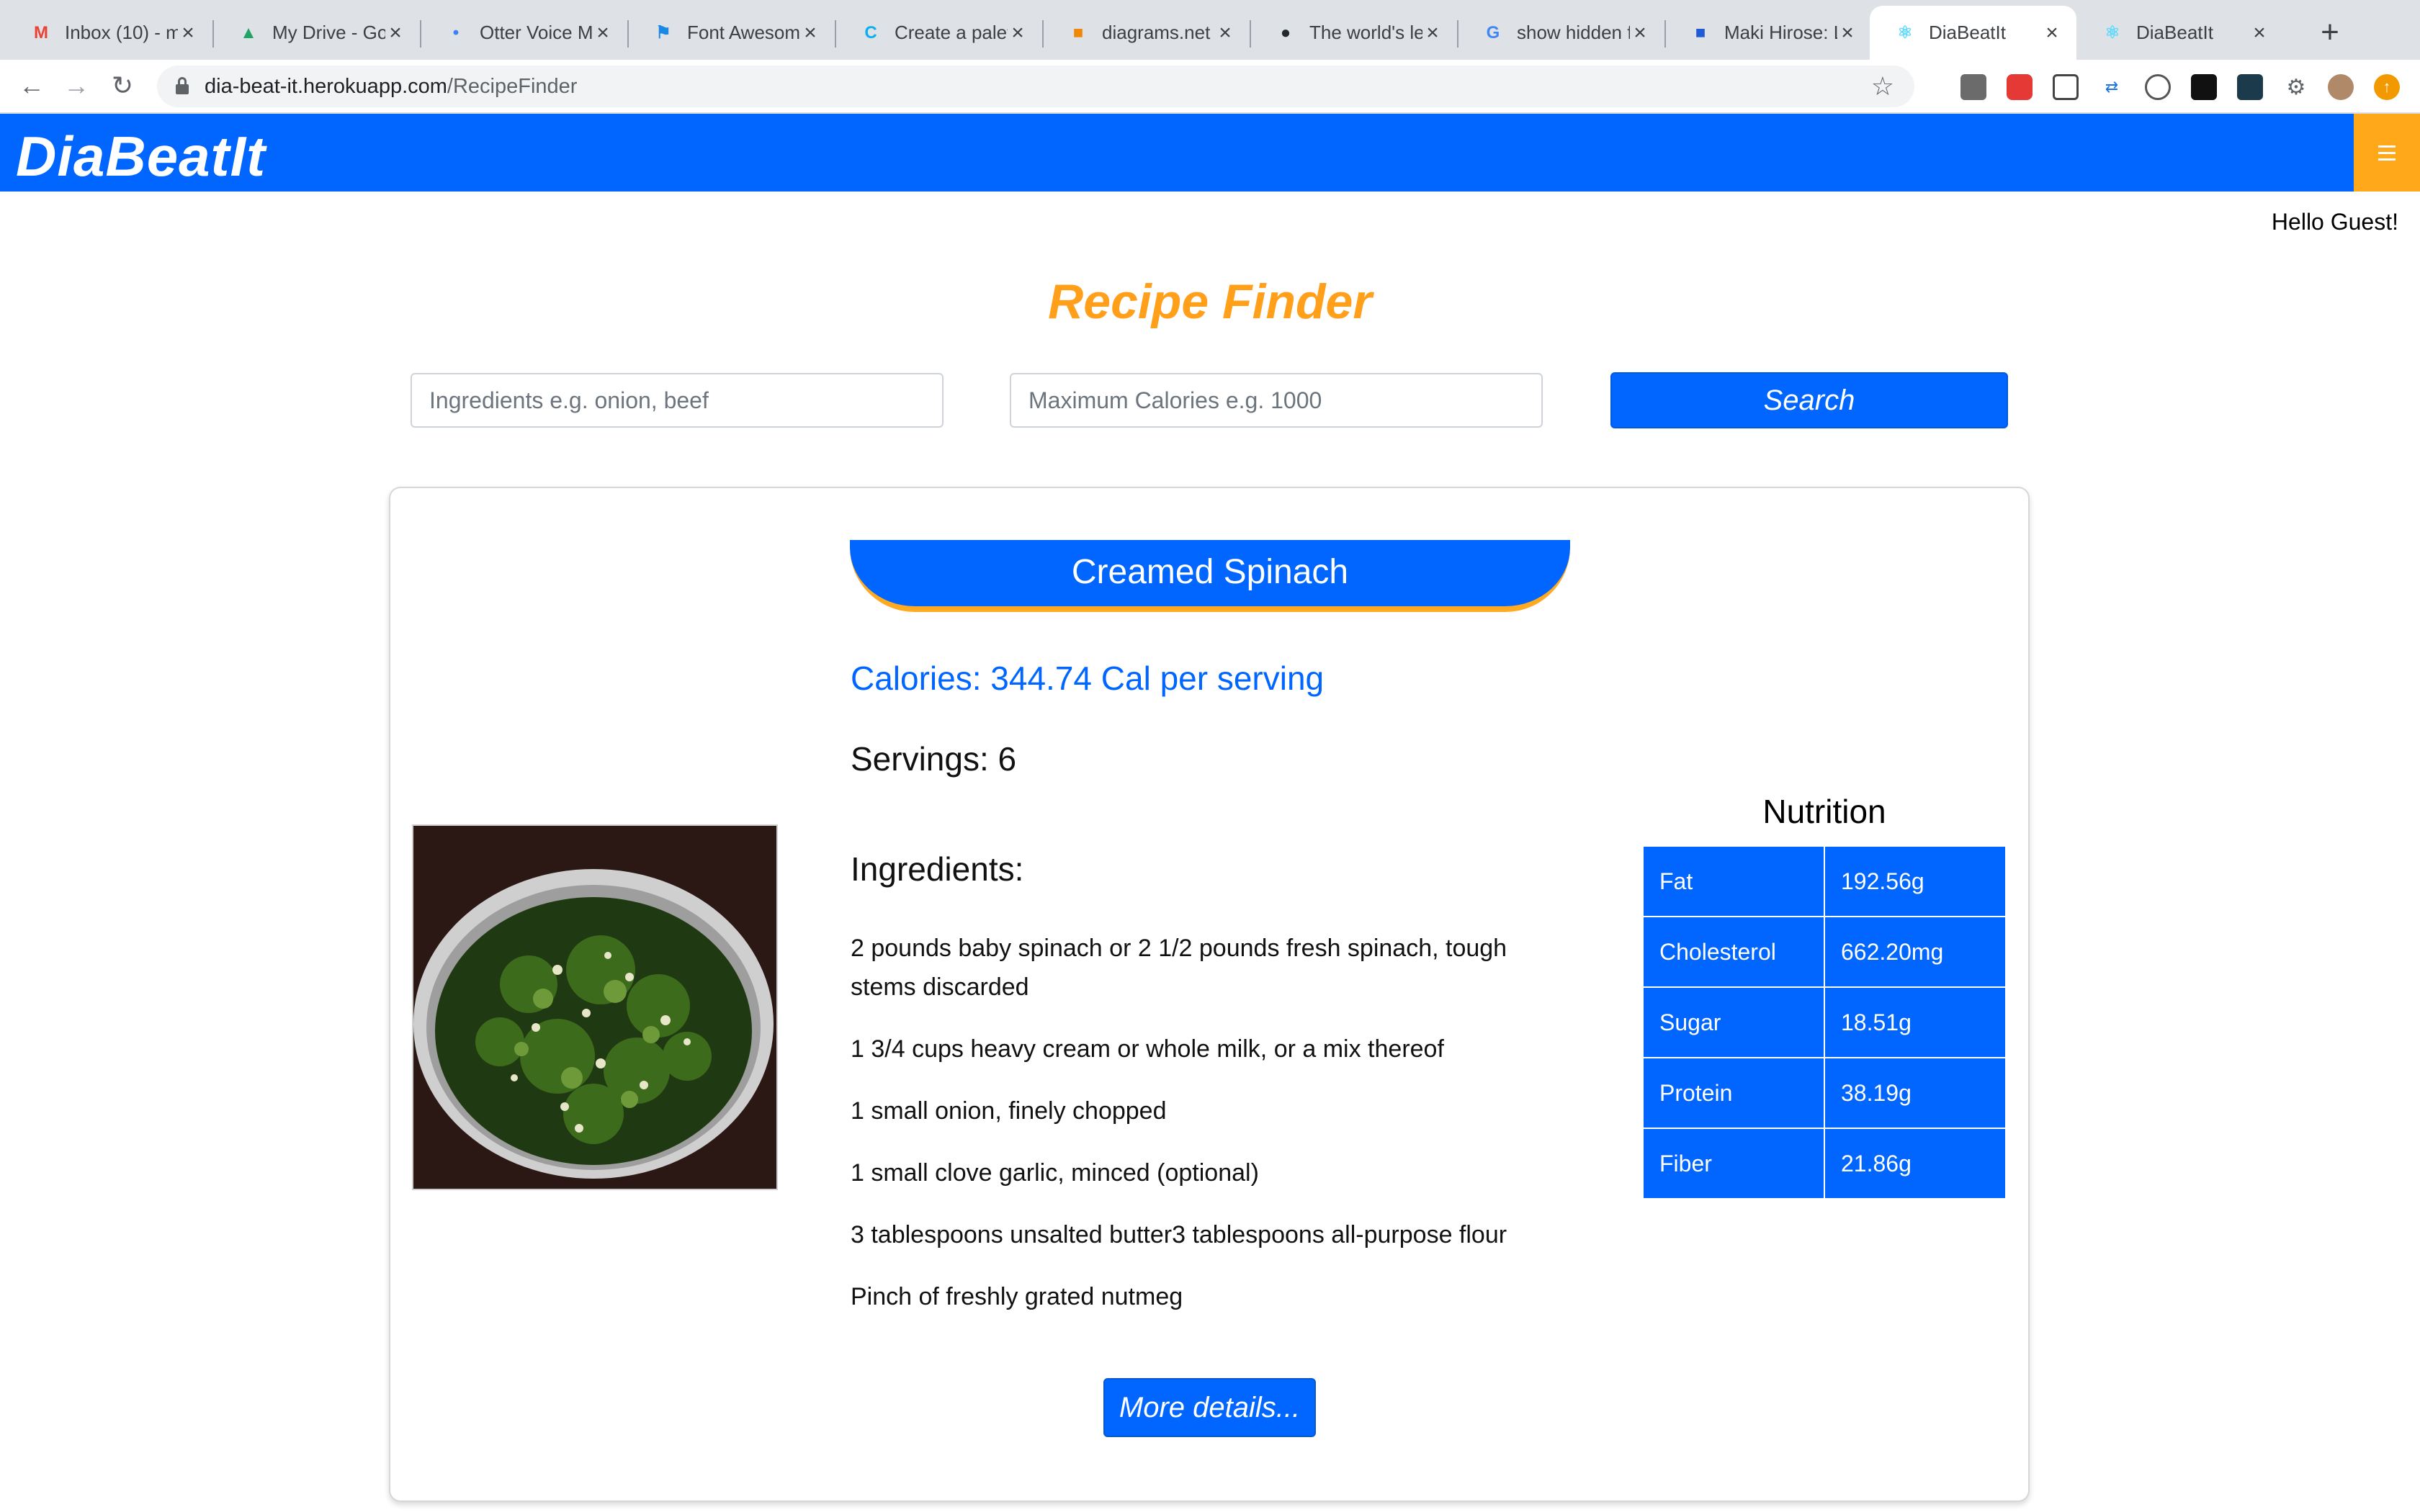 The width and height of the screenshot is (2420, 1512). I want to click on browser-tab: ⚑ Font Awesom ×, so click(731, 33).